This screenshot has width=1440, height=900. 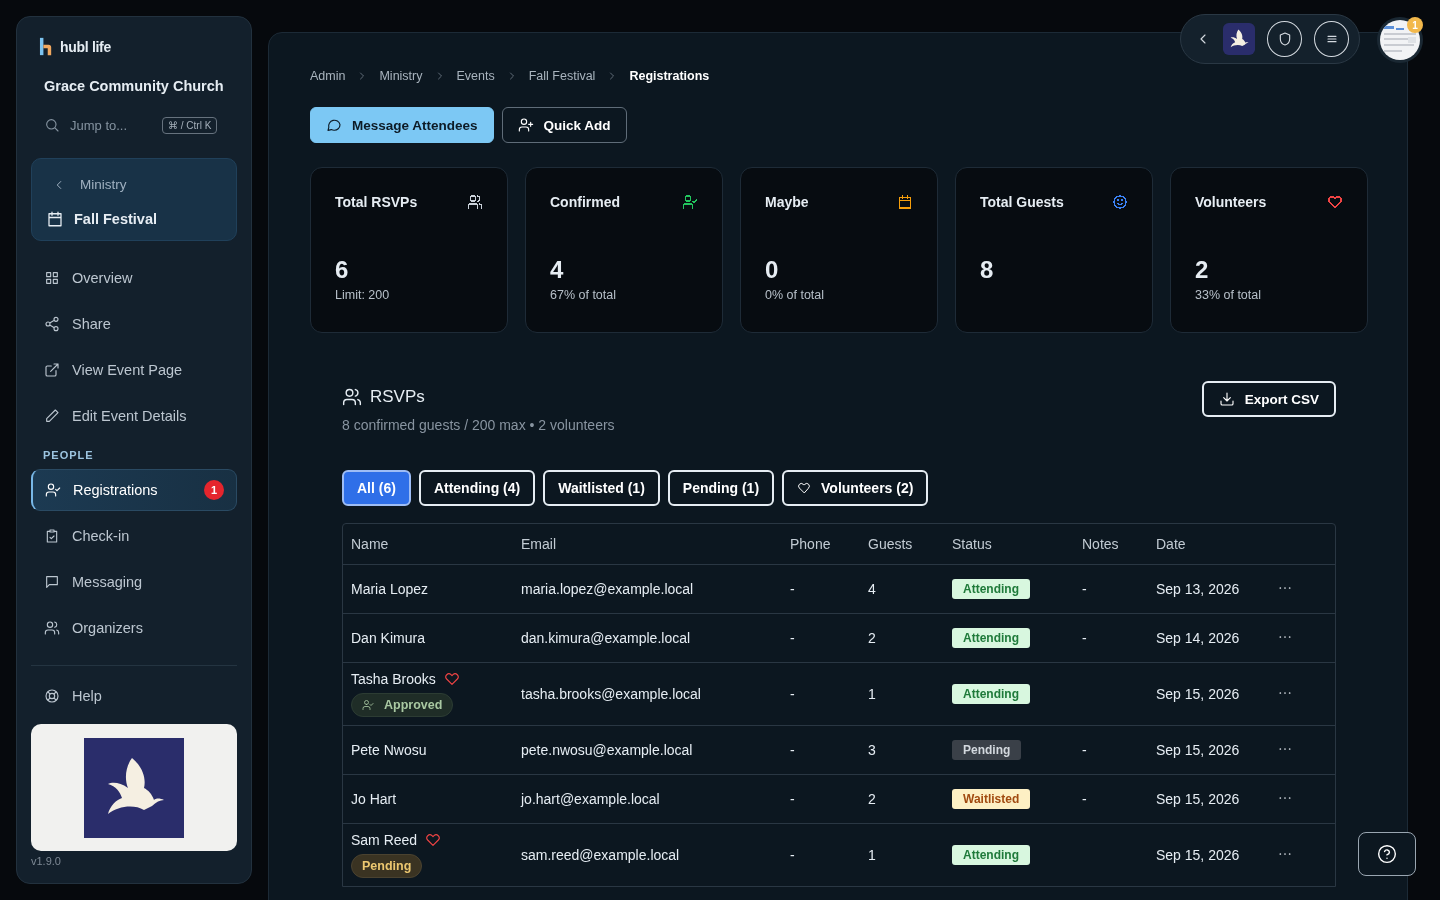 What do you see at coordinates (721, 488) in the screenshot?
I see `filter-tab: Pending (1)` at bounding box center [721, 488].